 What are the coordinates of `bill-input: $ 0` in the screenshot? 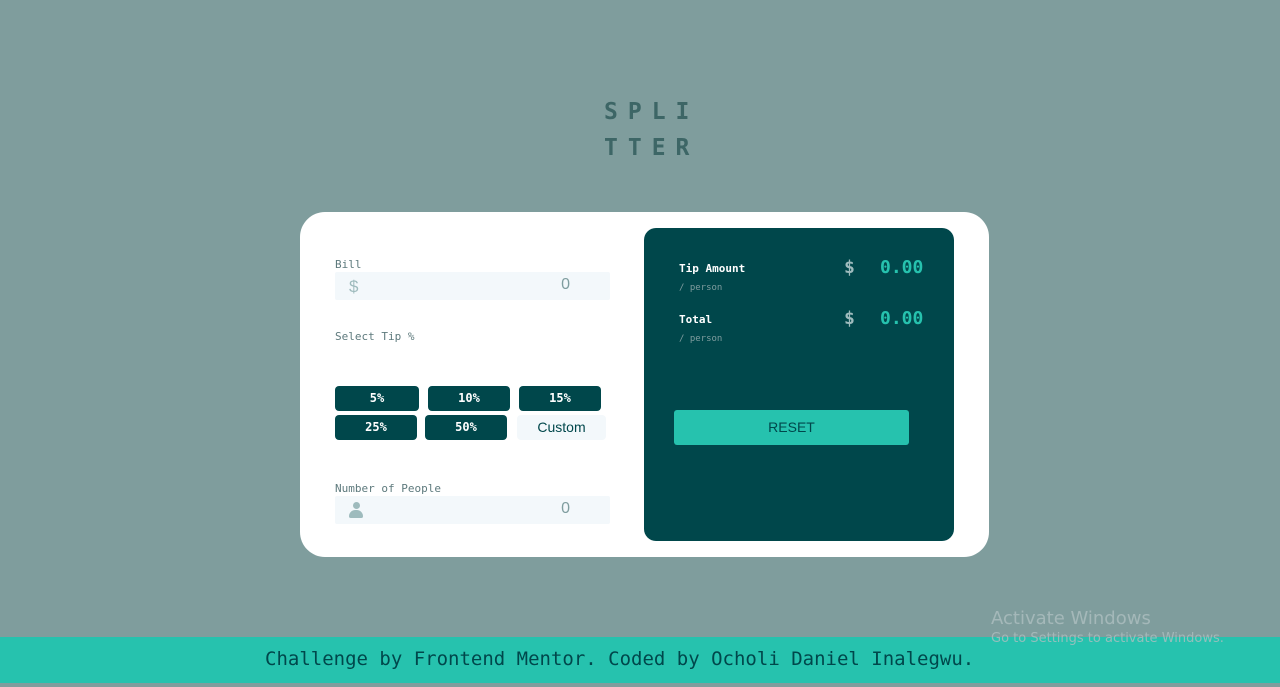 It's located at (472, 286).